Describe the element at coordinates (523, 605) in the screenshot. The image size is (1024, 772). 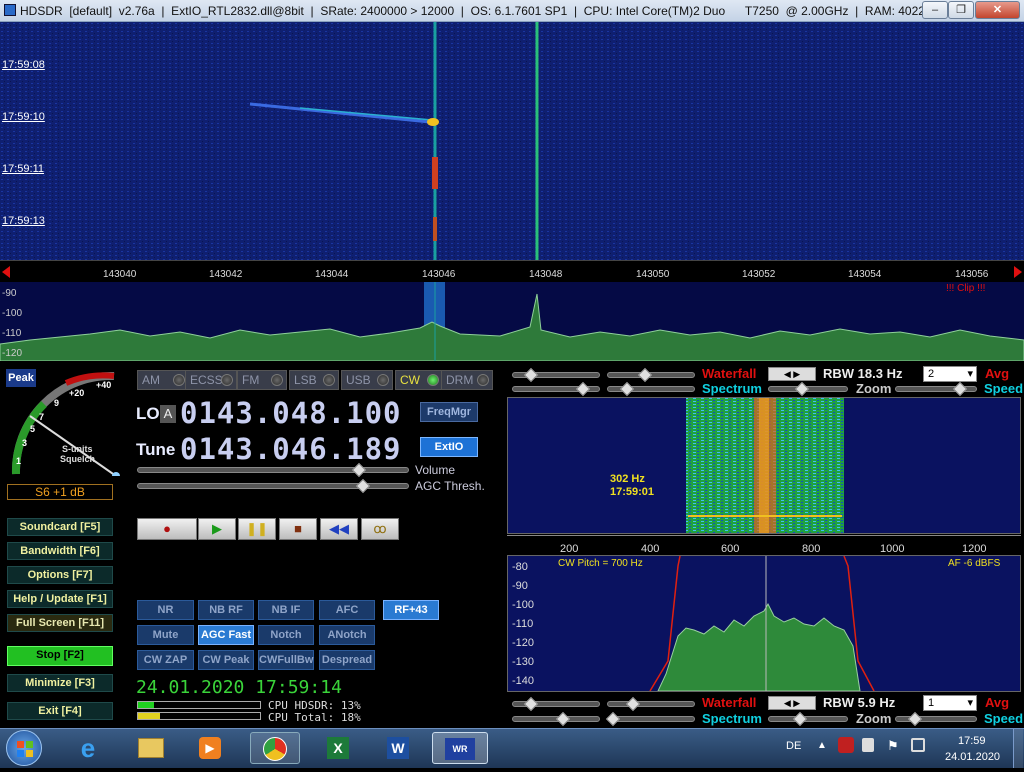
I see `audio-db-label: -100` at that location.